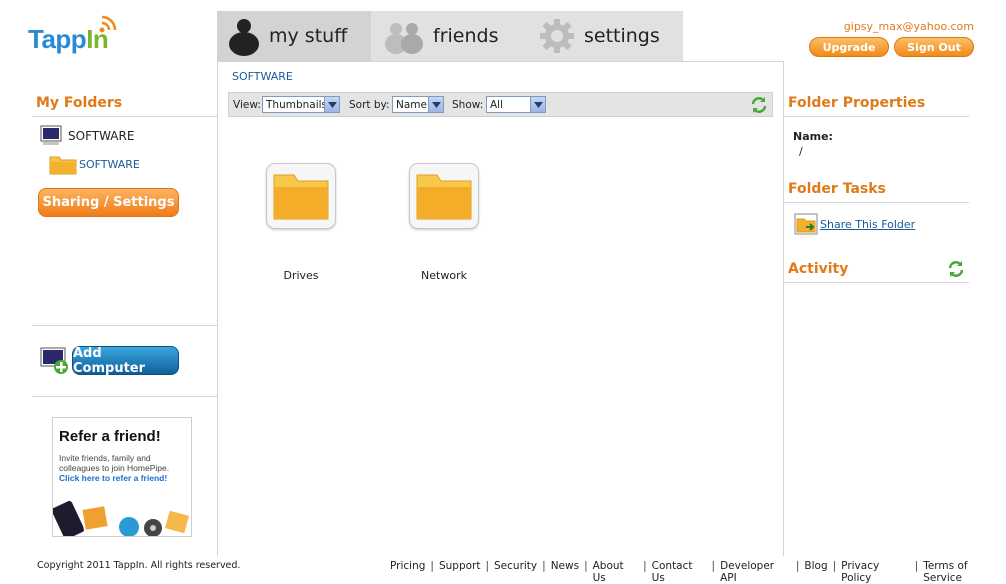 This screenshot has height=584, width=1006. I want to click on friends-icon, so click(404, 38).